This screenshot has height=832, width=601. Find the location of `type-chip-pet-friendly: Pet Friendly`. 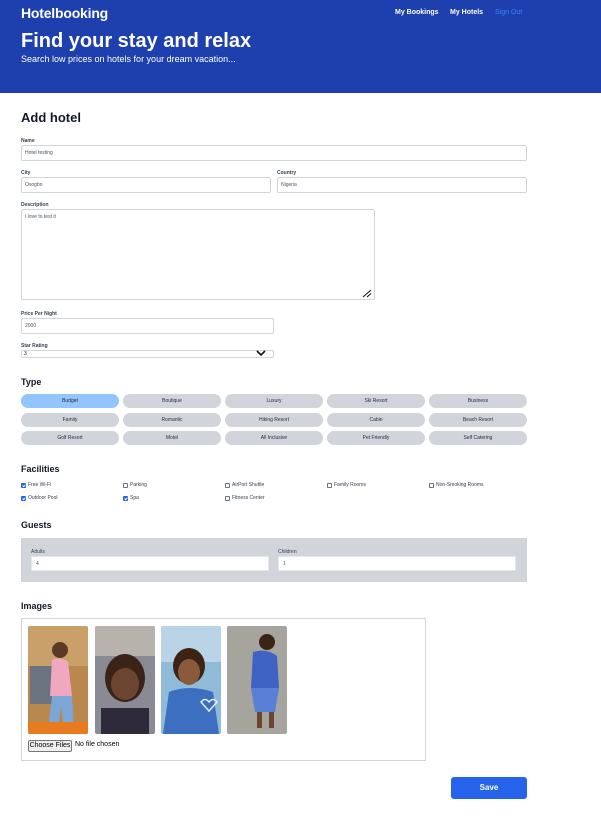

type-chip-pet-friendly: Pet Friendly is located at coordinates (376, 438).